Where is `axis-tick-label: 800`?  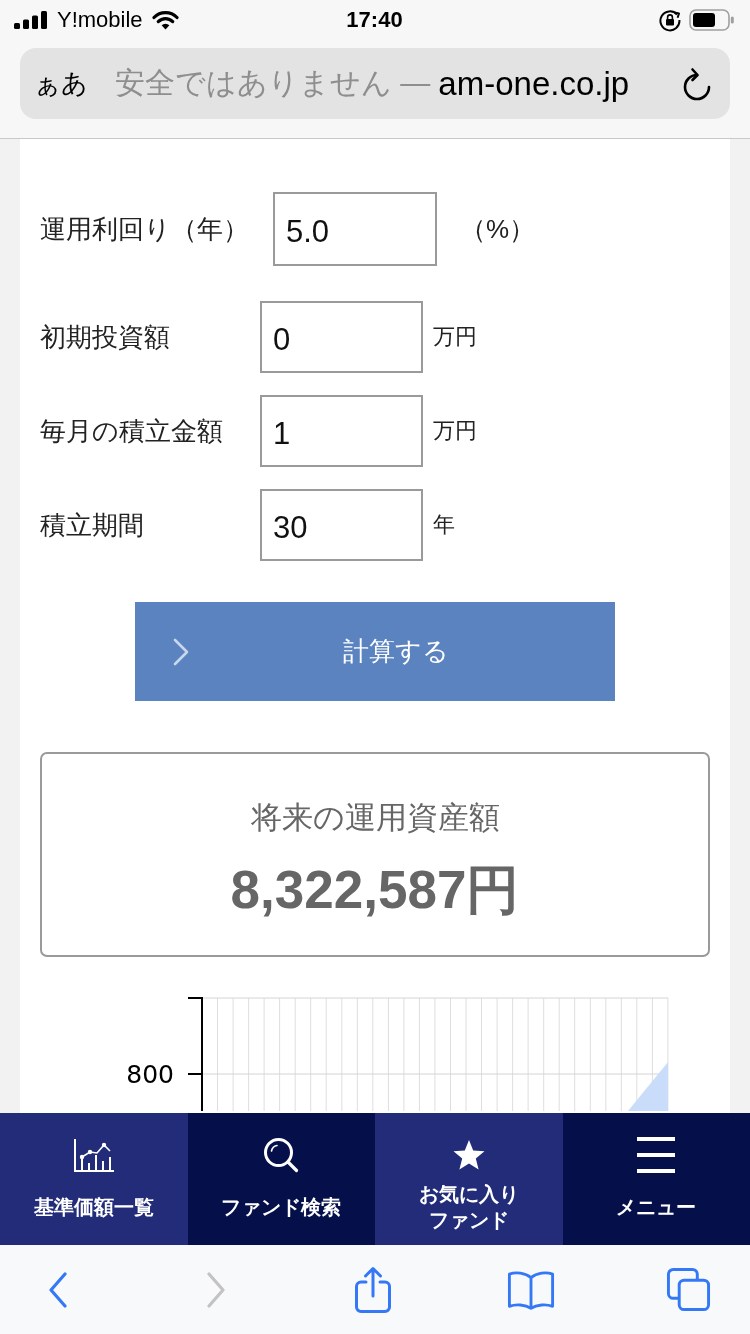
axis-tick-label: 800 is located at coordinates (150, 1074).